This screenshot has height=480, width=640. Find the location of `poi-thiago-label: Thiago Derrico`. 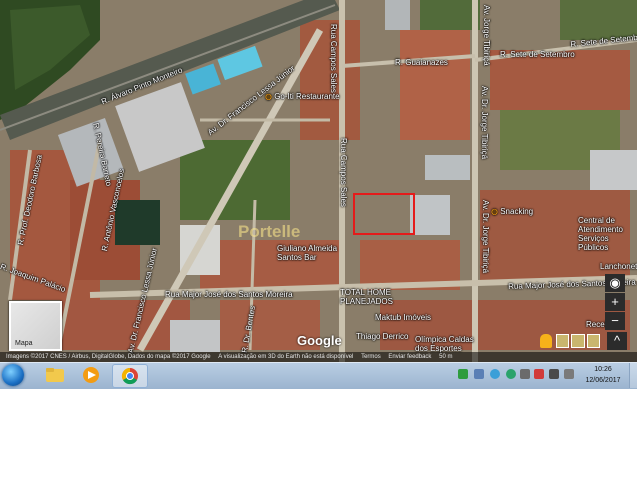

poi-thiago-label: Thiago Derrico is located at coordinates (382, 336).